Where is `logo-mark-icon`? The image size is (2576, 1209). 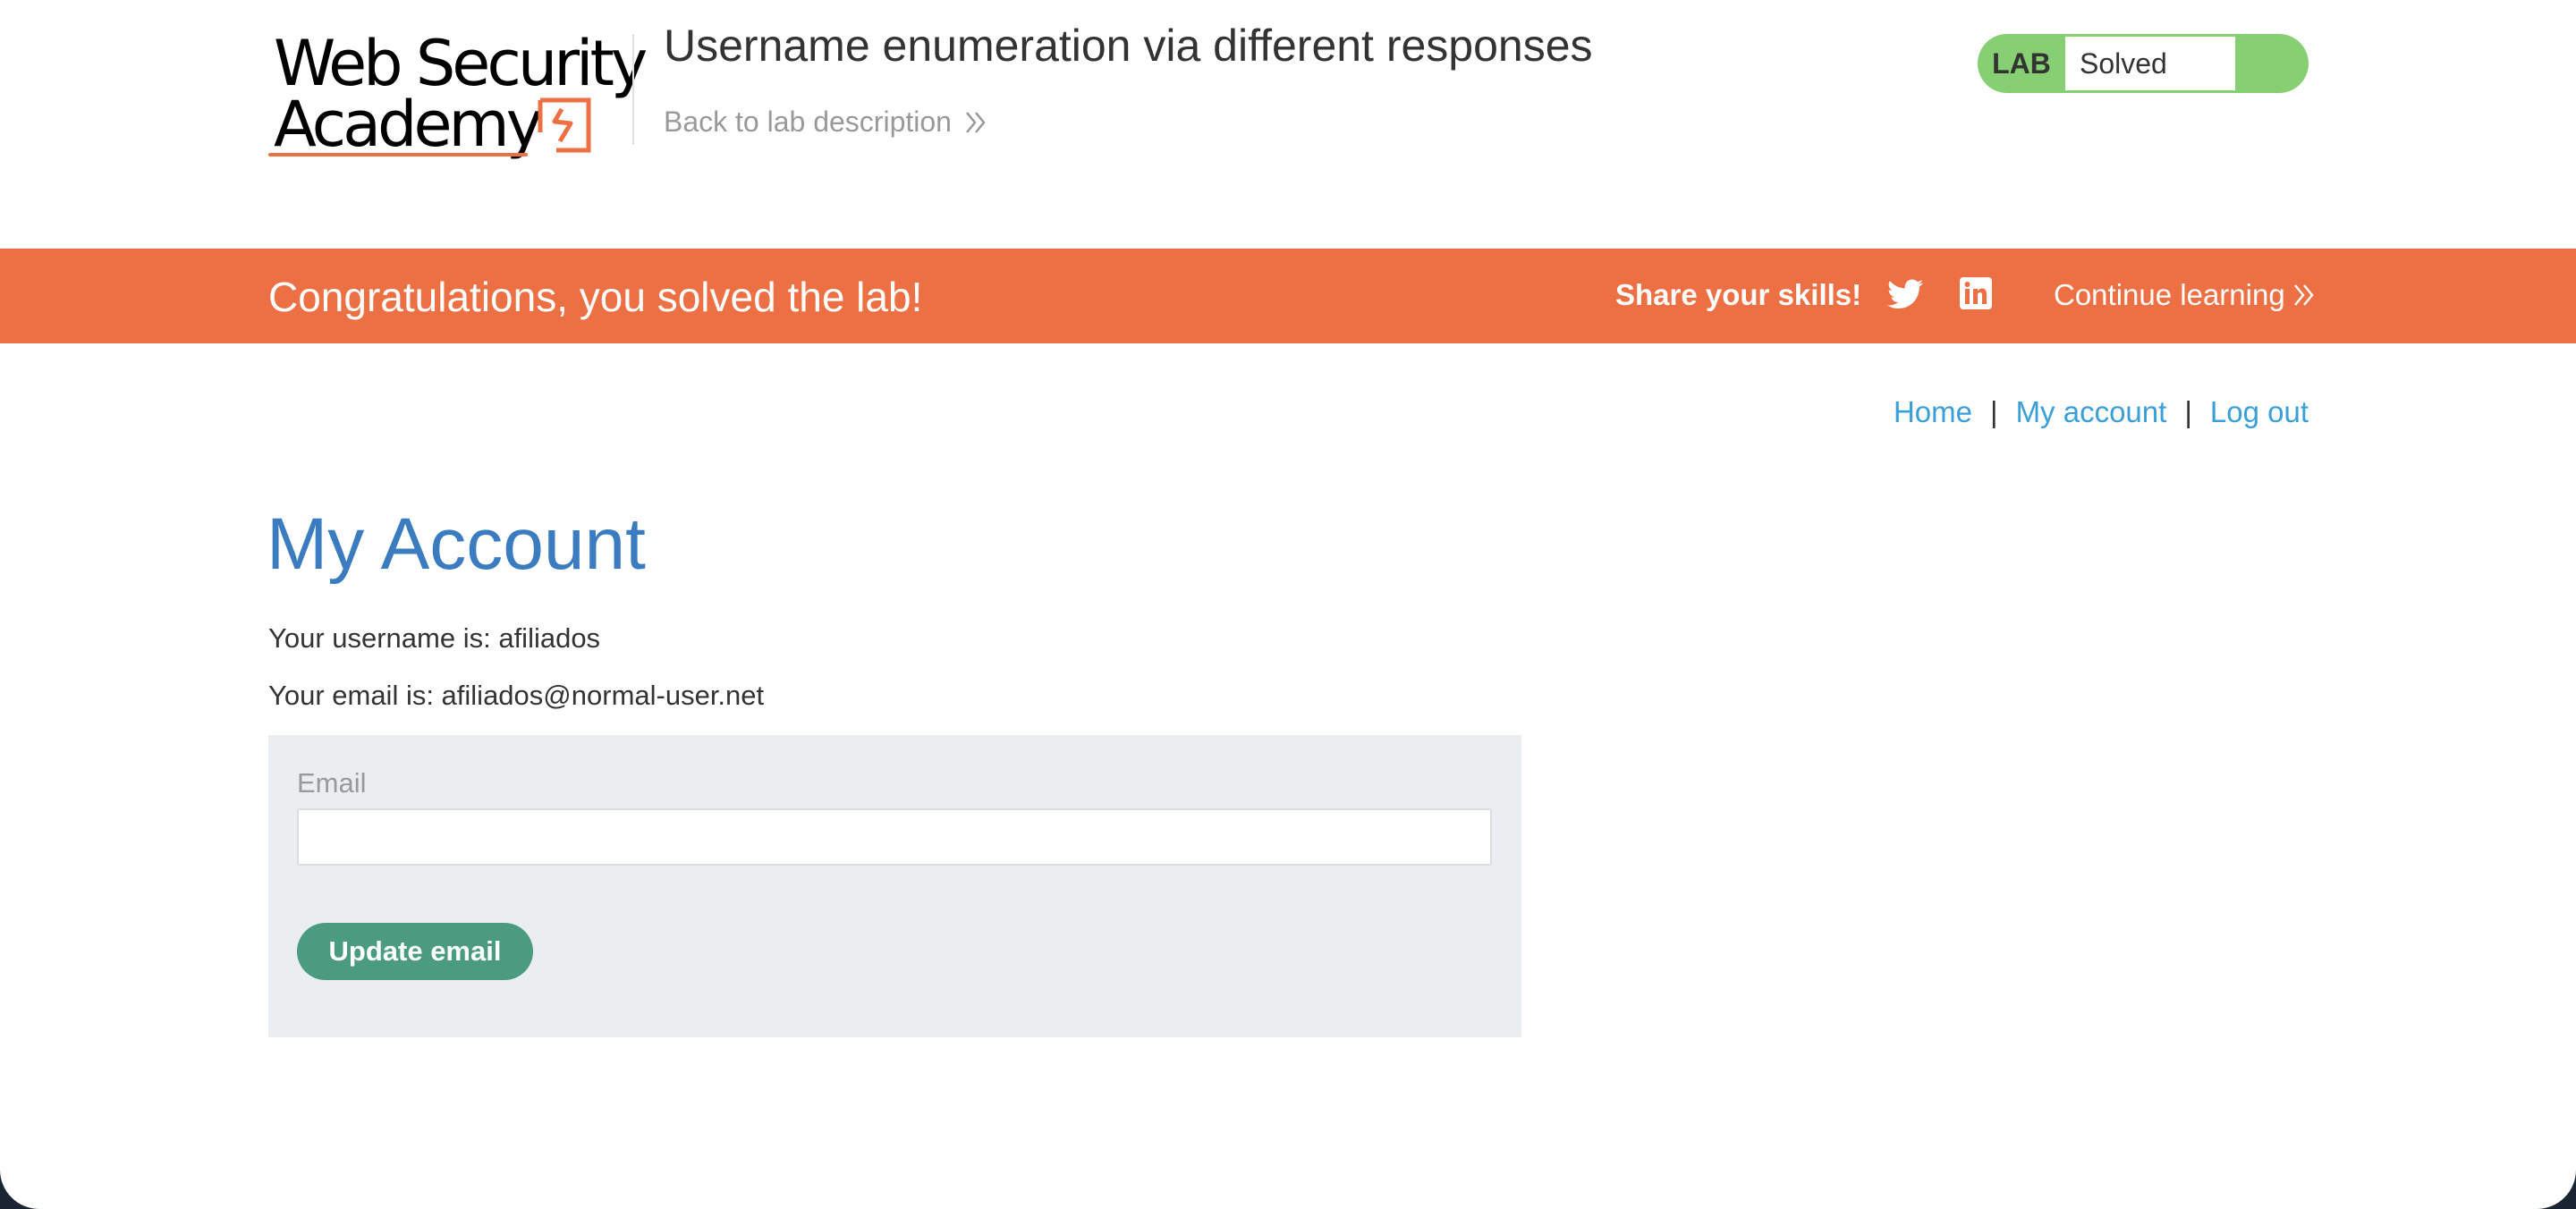 logo-mark-icon is located at coordinates (564, 125).